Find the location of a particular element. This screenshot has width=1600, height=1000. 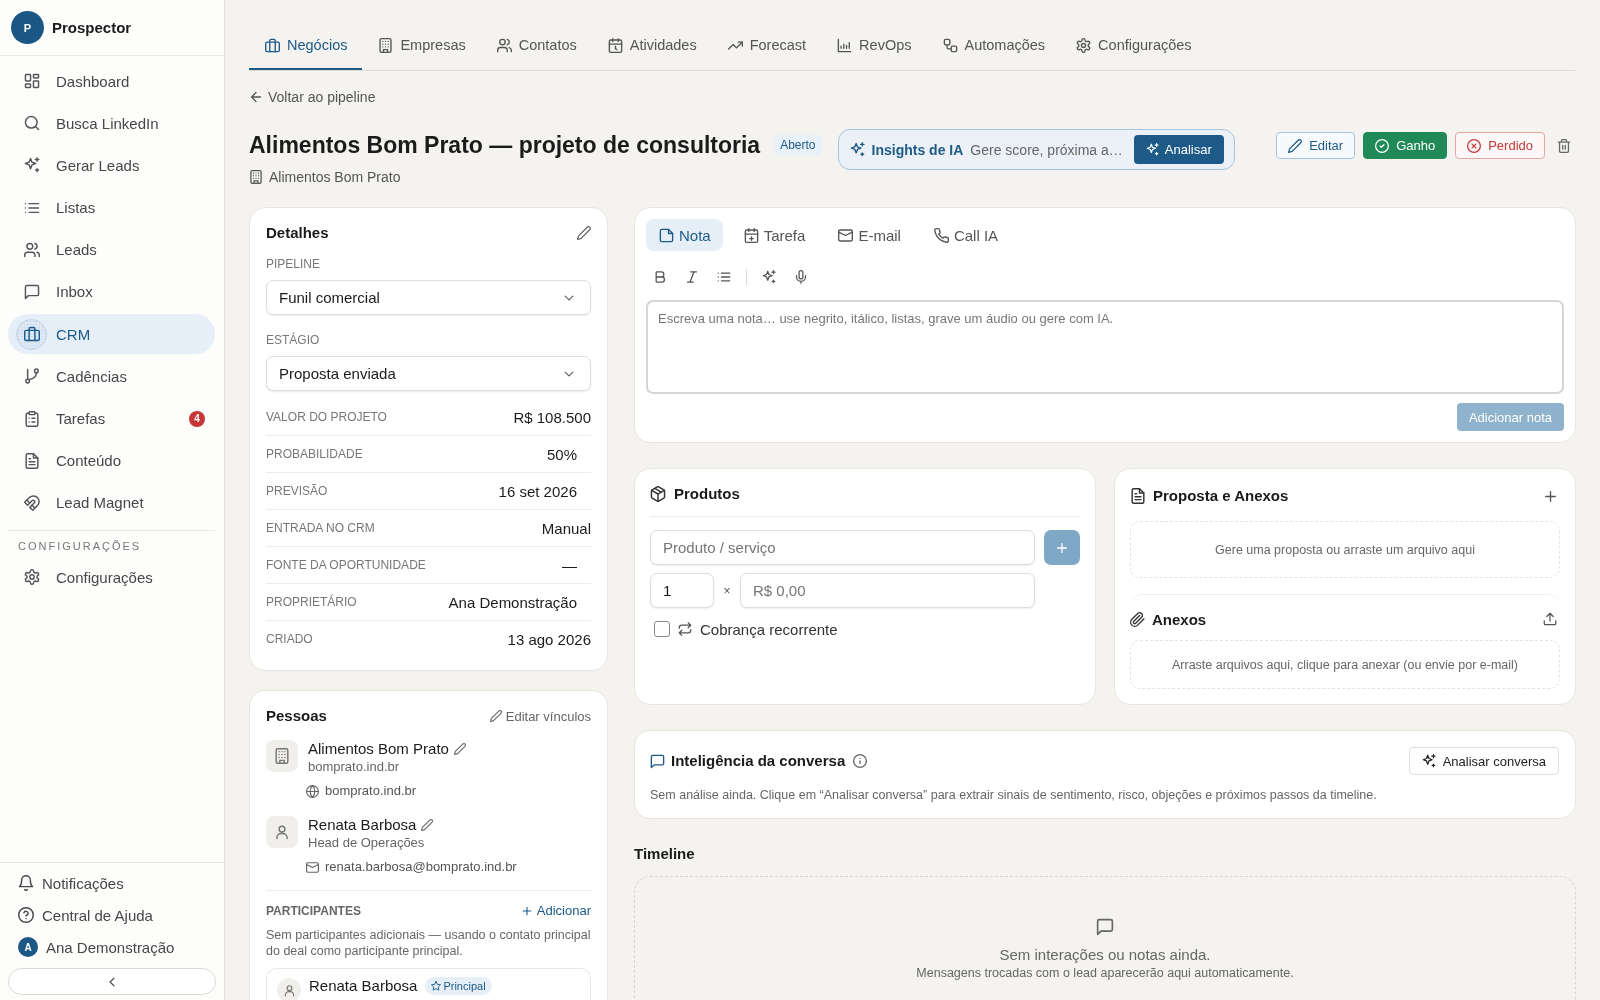

box-icon is located at coordinates (658, 494).